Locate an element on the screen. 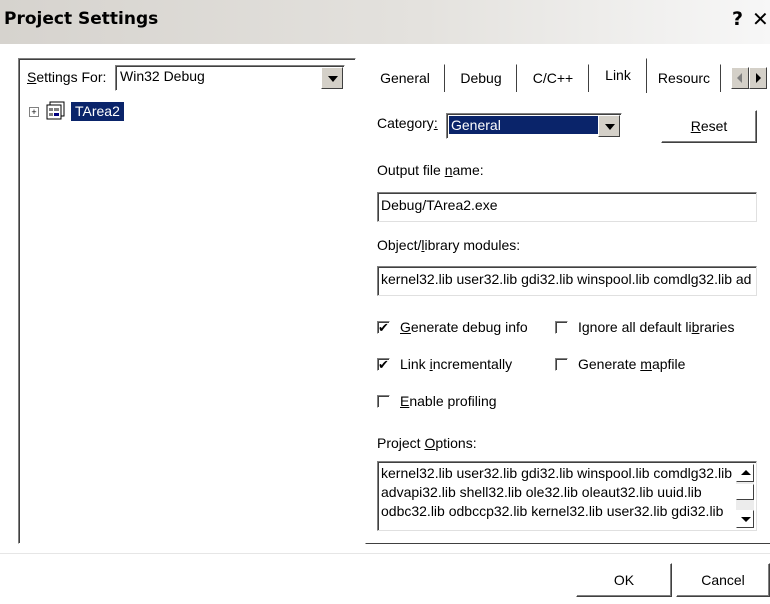  cancel-button: Cancel is located at coordinates (723, 580).